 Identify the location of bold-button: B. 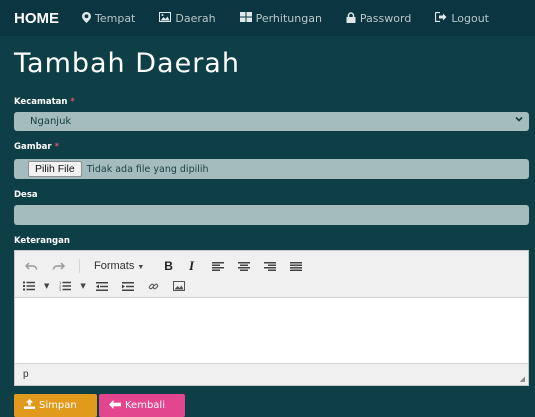
(168, 266).